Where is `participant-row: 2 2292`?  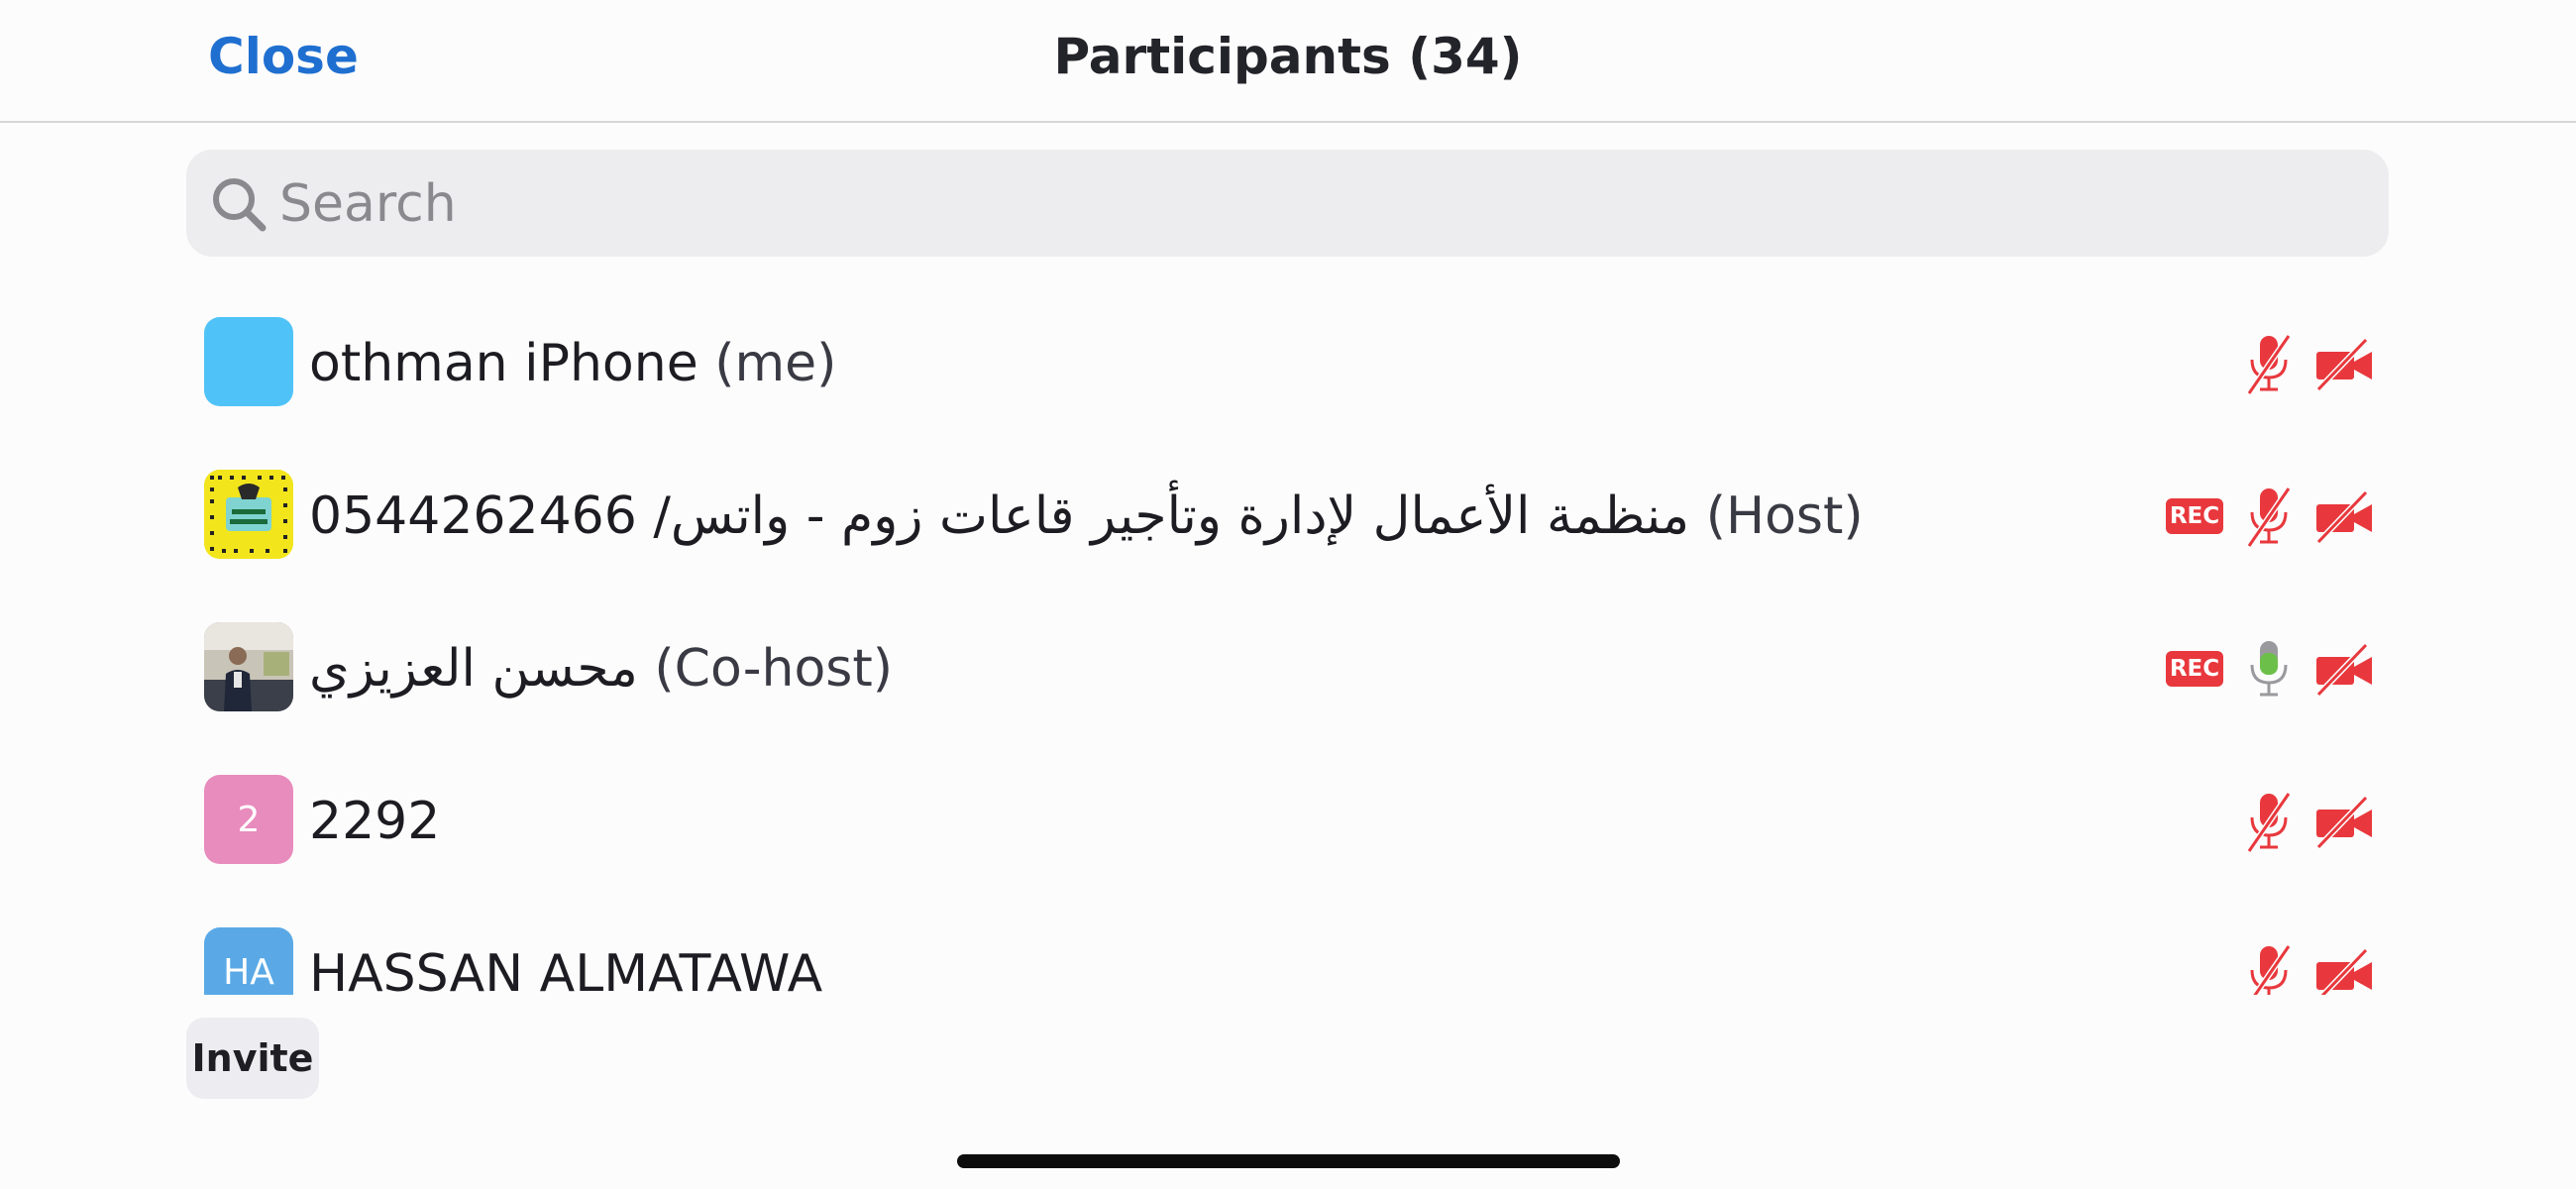 participant-row: 2 2292 is located at coordinates (1288, 822).